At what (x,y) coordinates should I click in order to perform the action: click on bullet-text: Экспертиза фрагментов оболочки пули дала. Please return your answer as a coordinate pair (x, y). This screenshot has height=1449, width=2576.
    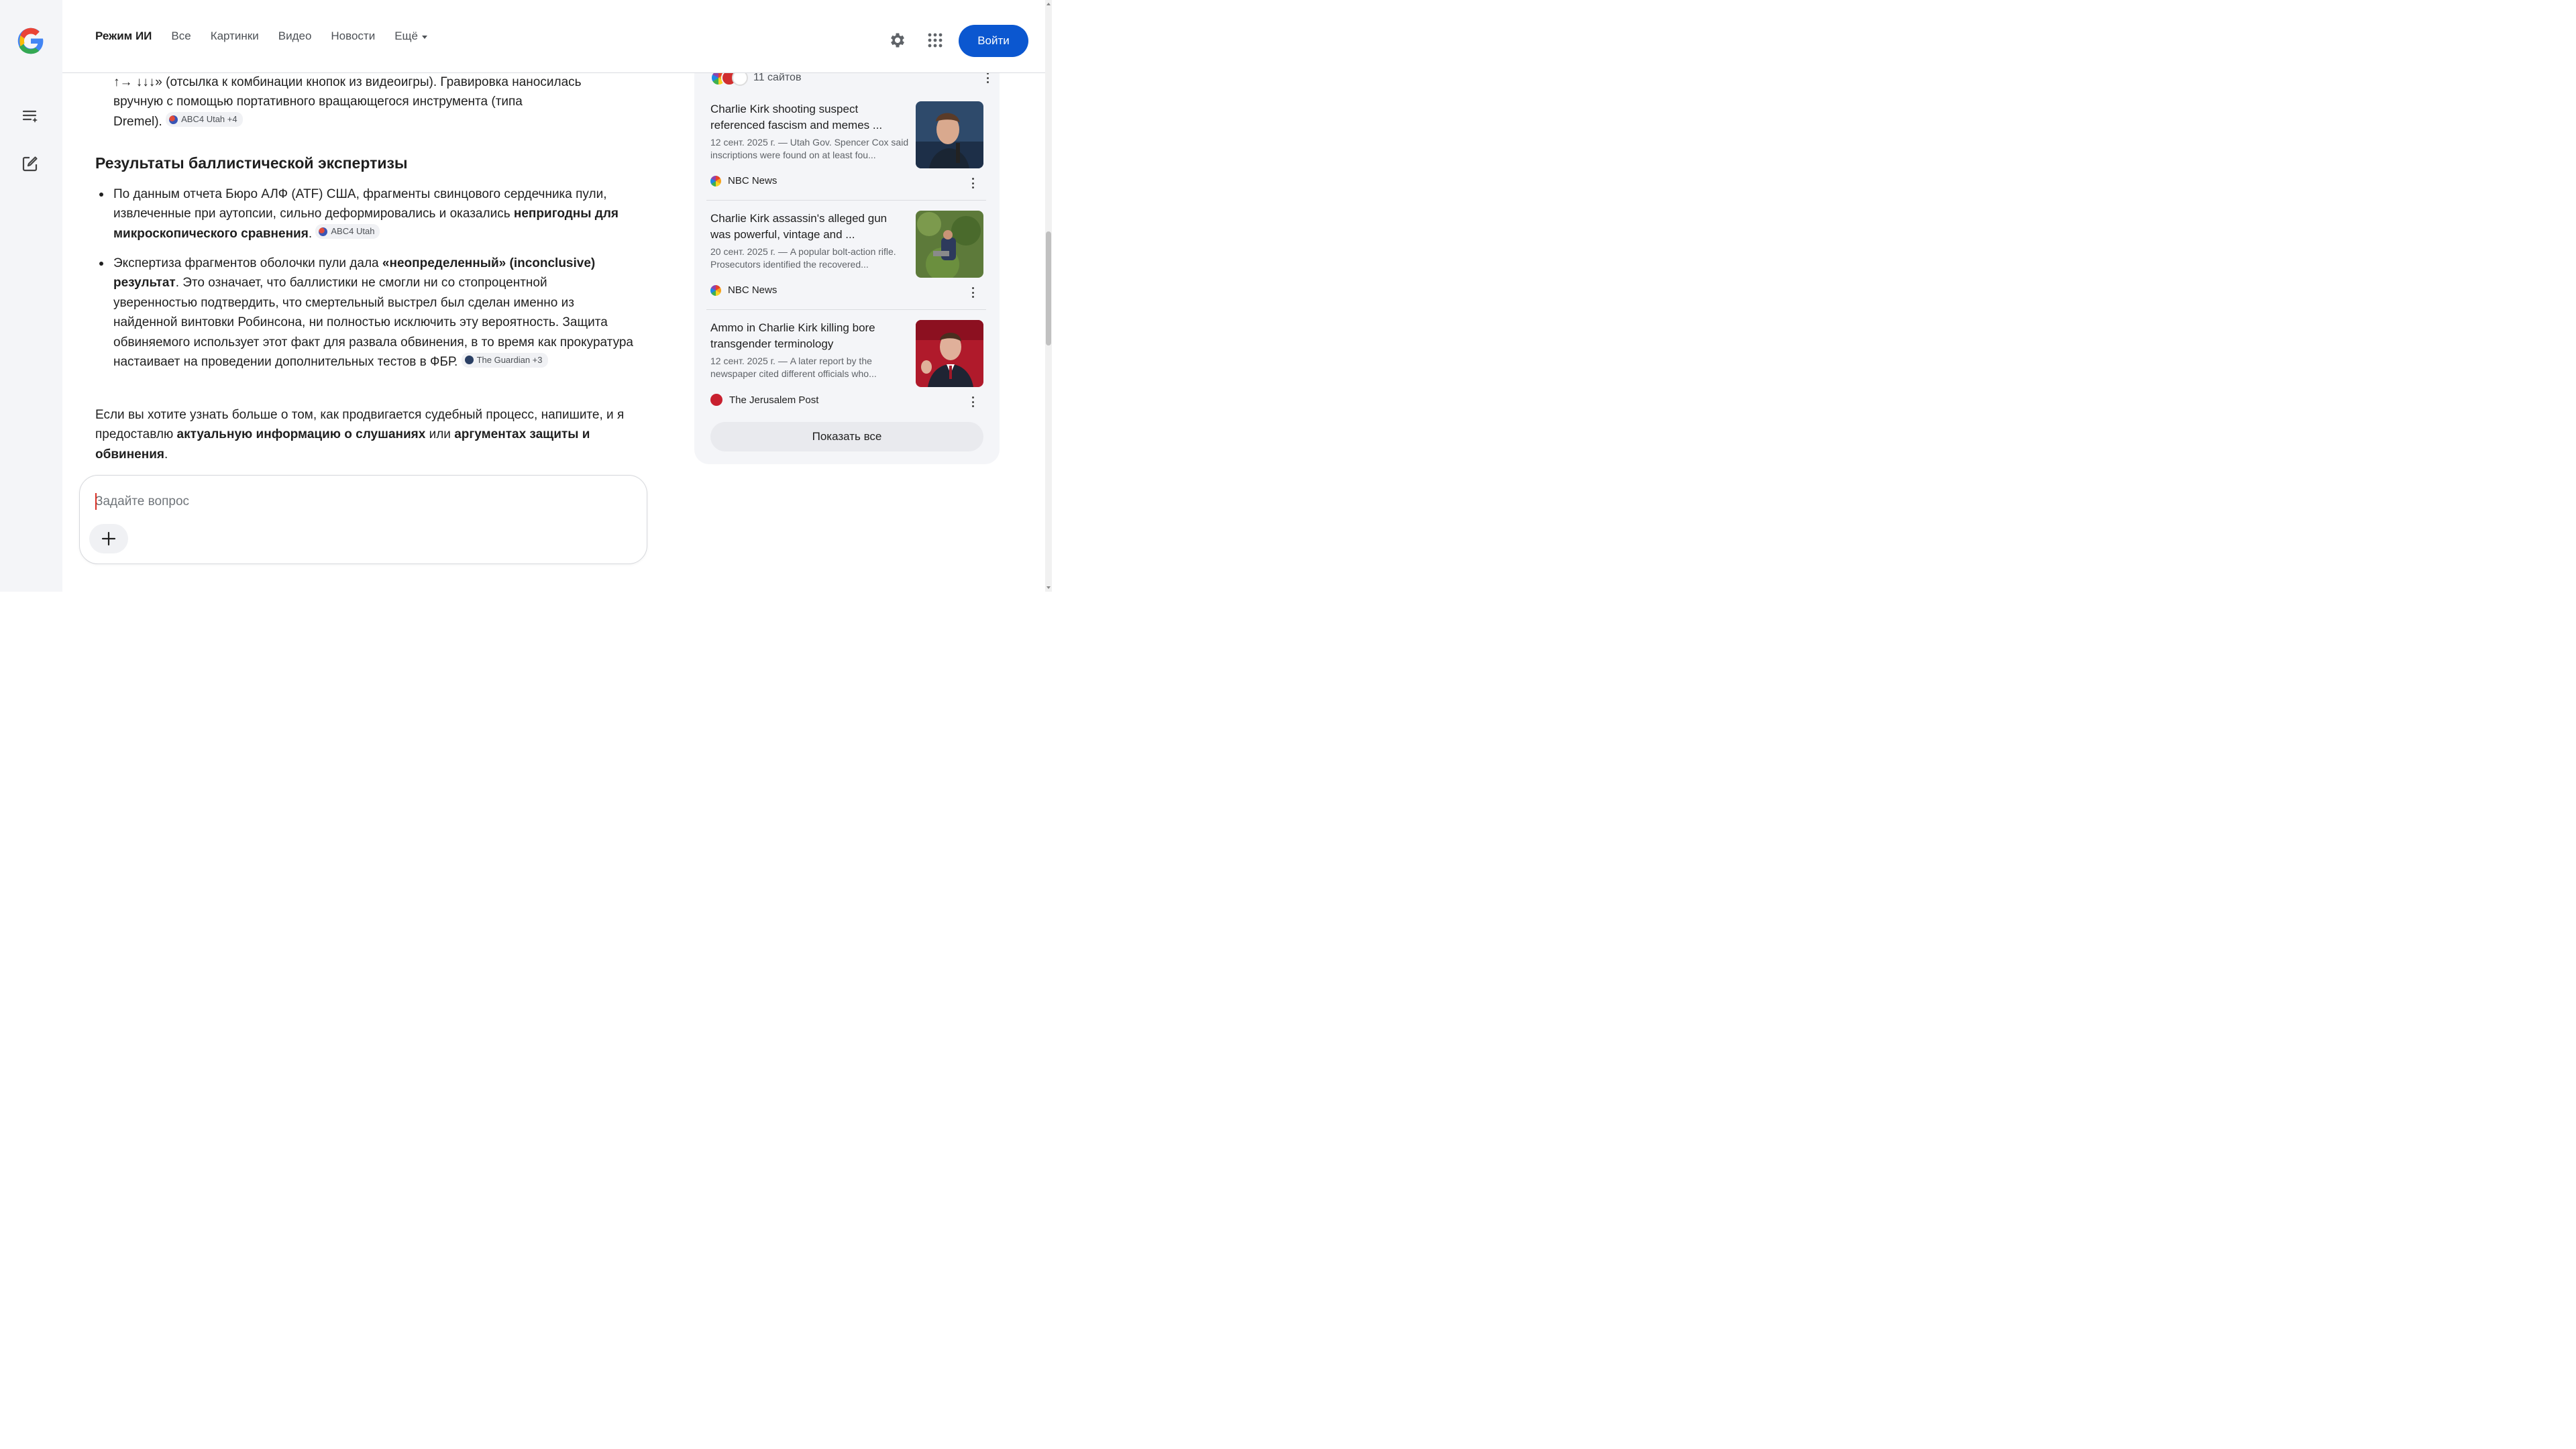
    Looking at the image, I should click on (247, 263).